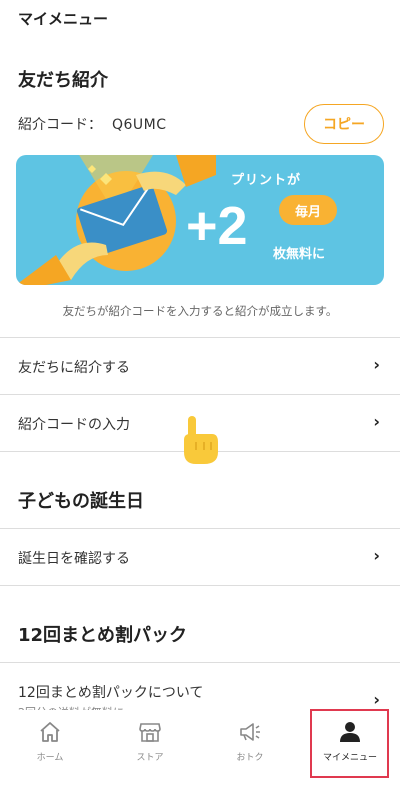 The width and height of the screenshot is (400, 800). Describe the element at coordinates (200, 311) in the screenshot. I see `referral-note: 友だちが紹介コードを入力すると紹介が成立します。` at that location.